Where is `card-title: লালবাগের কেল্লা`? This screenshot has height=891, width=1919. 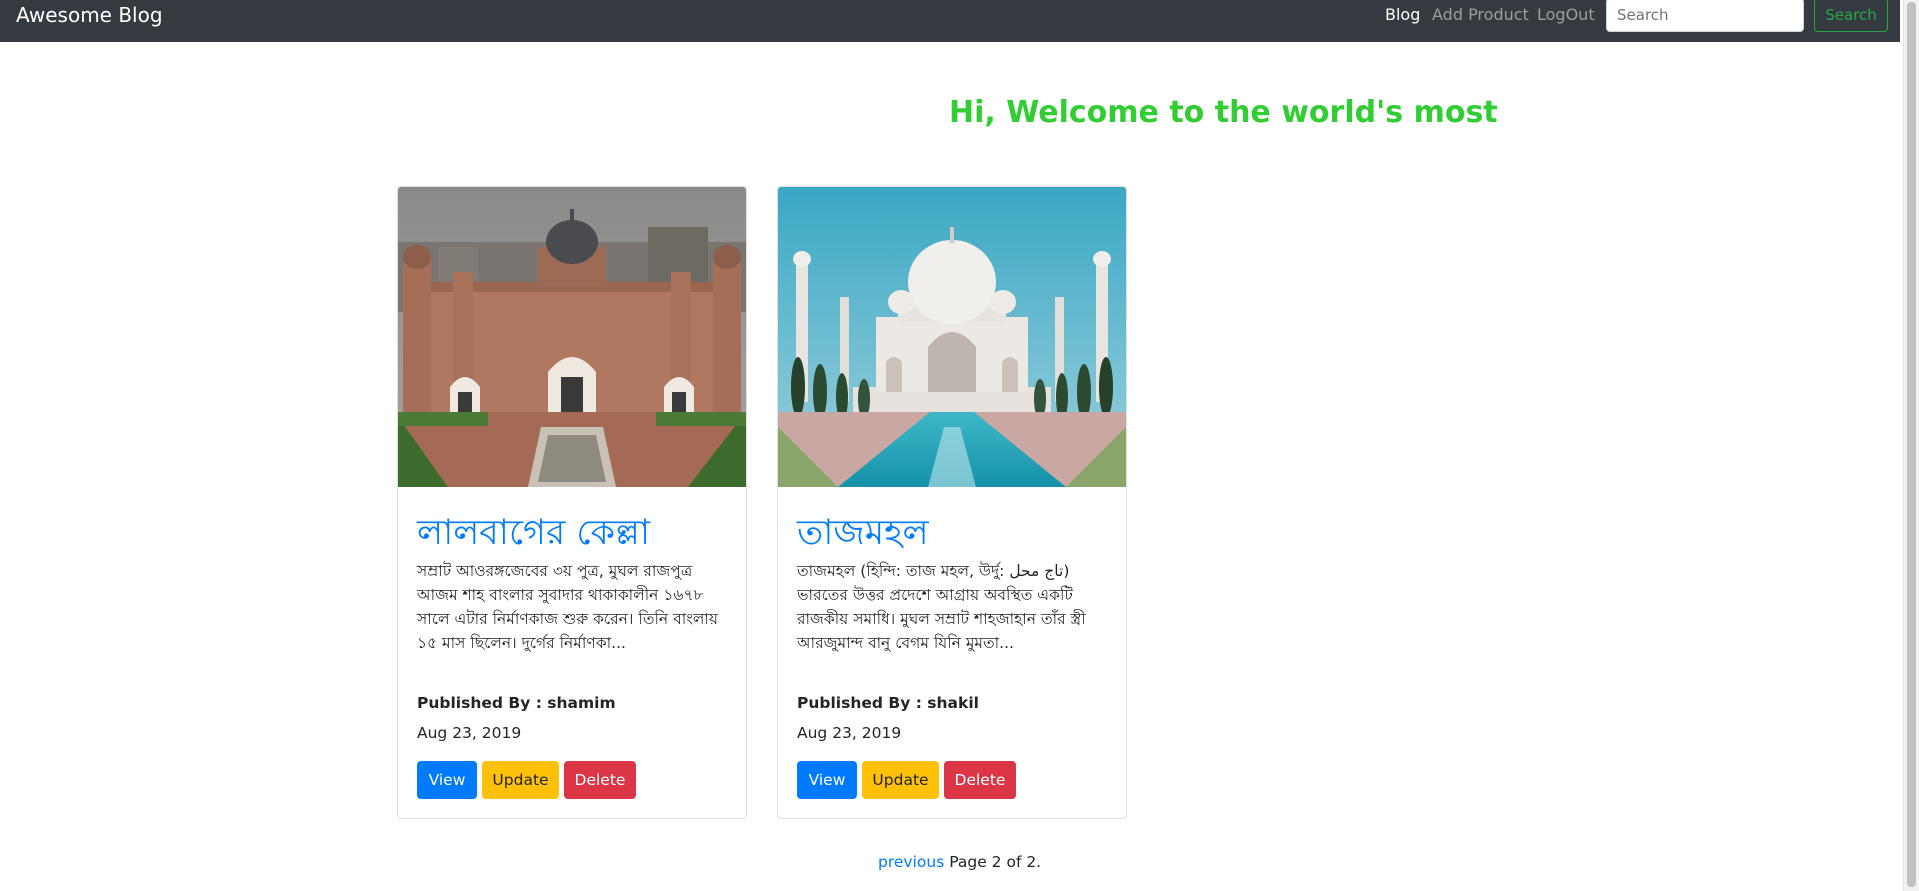 card-title: লালবাগের কেল্লা is located at coordinates (533, 534).